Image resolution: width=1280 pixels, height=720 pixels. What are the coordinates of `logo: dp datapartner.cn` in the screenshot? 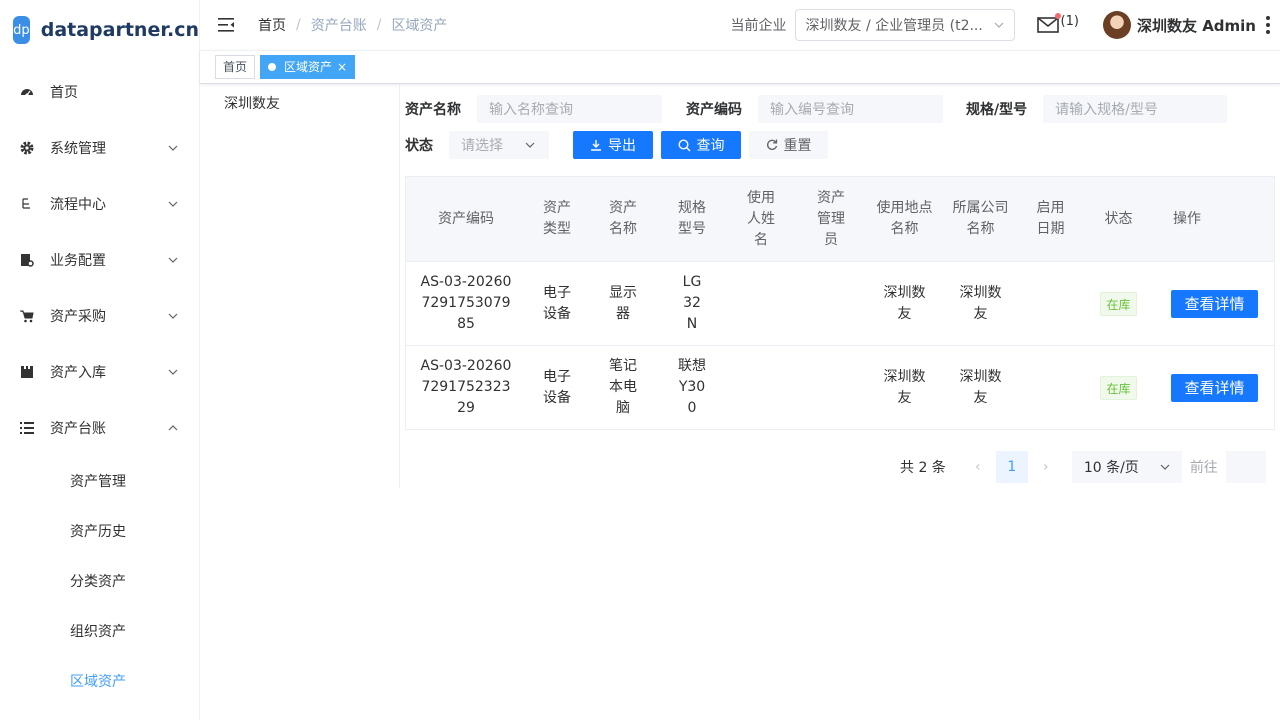 It's located at (99, 30).